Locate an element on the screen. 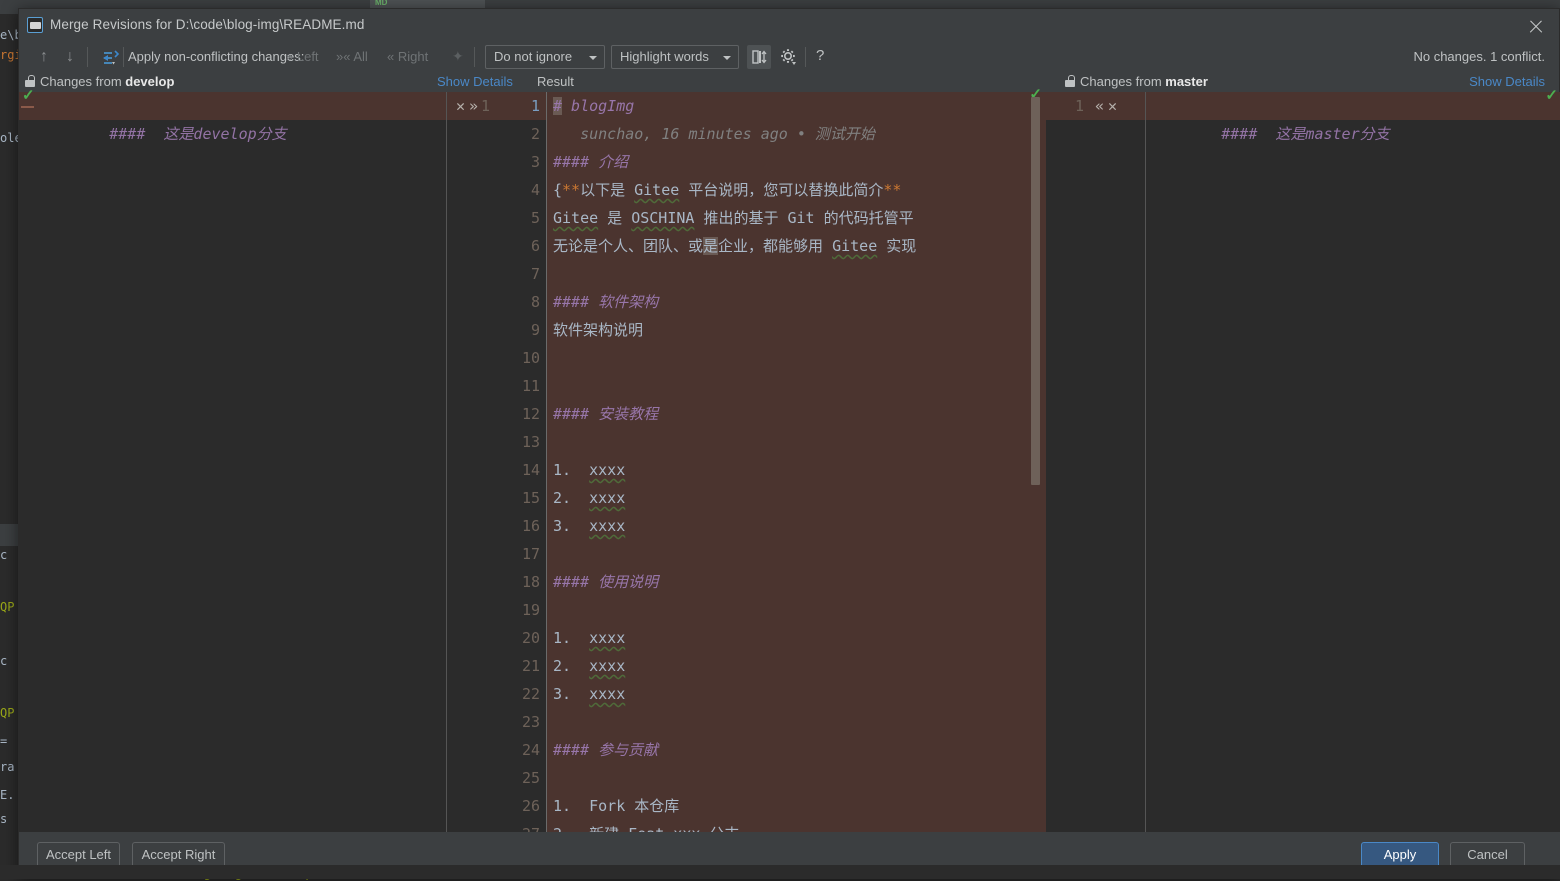 The width and height of the screenshot is (1560, 881). background-code-fragment: QP is located at coordinates (7, 607).